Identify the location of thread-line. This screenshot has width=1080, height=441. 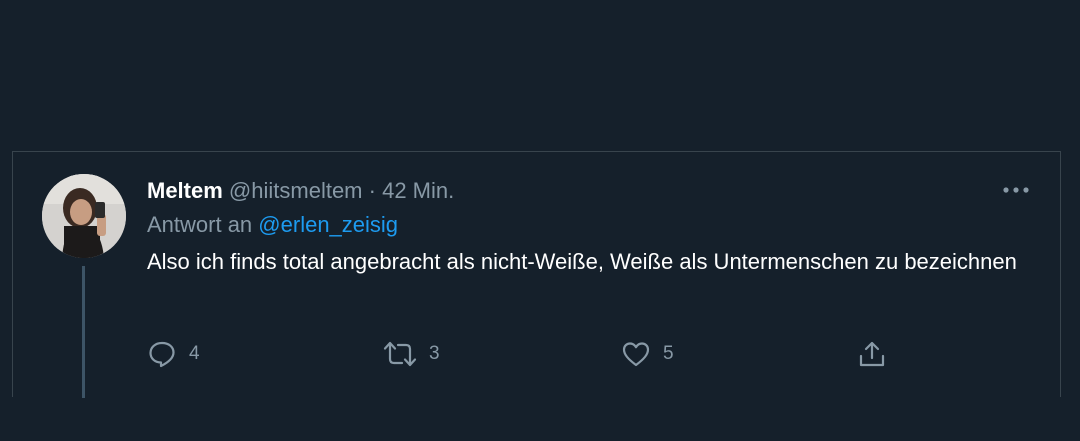
(83, 332).